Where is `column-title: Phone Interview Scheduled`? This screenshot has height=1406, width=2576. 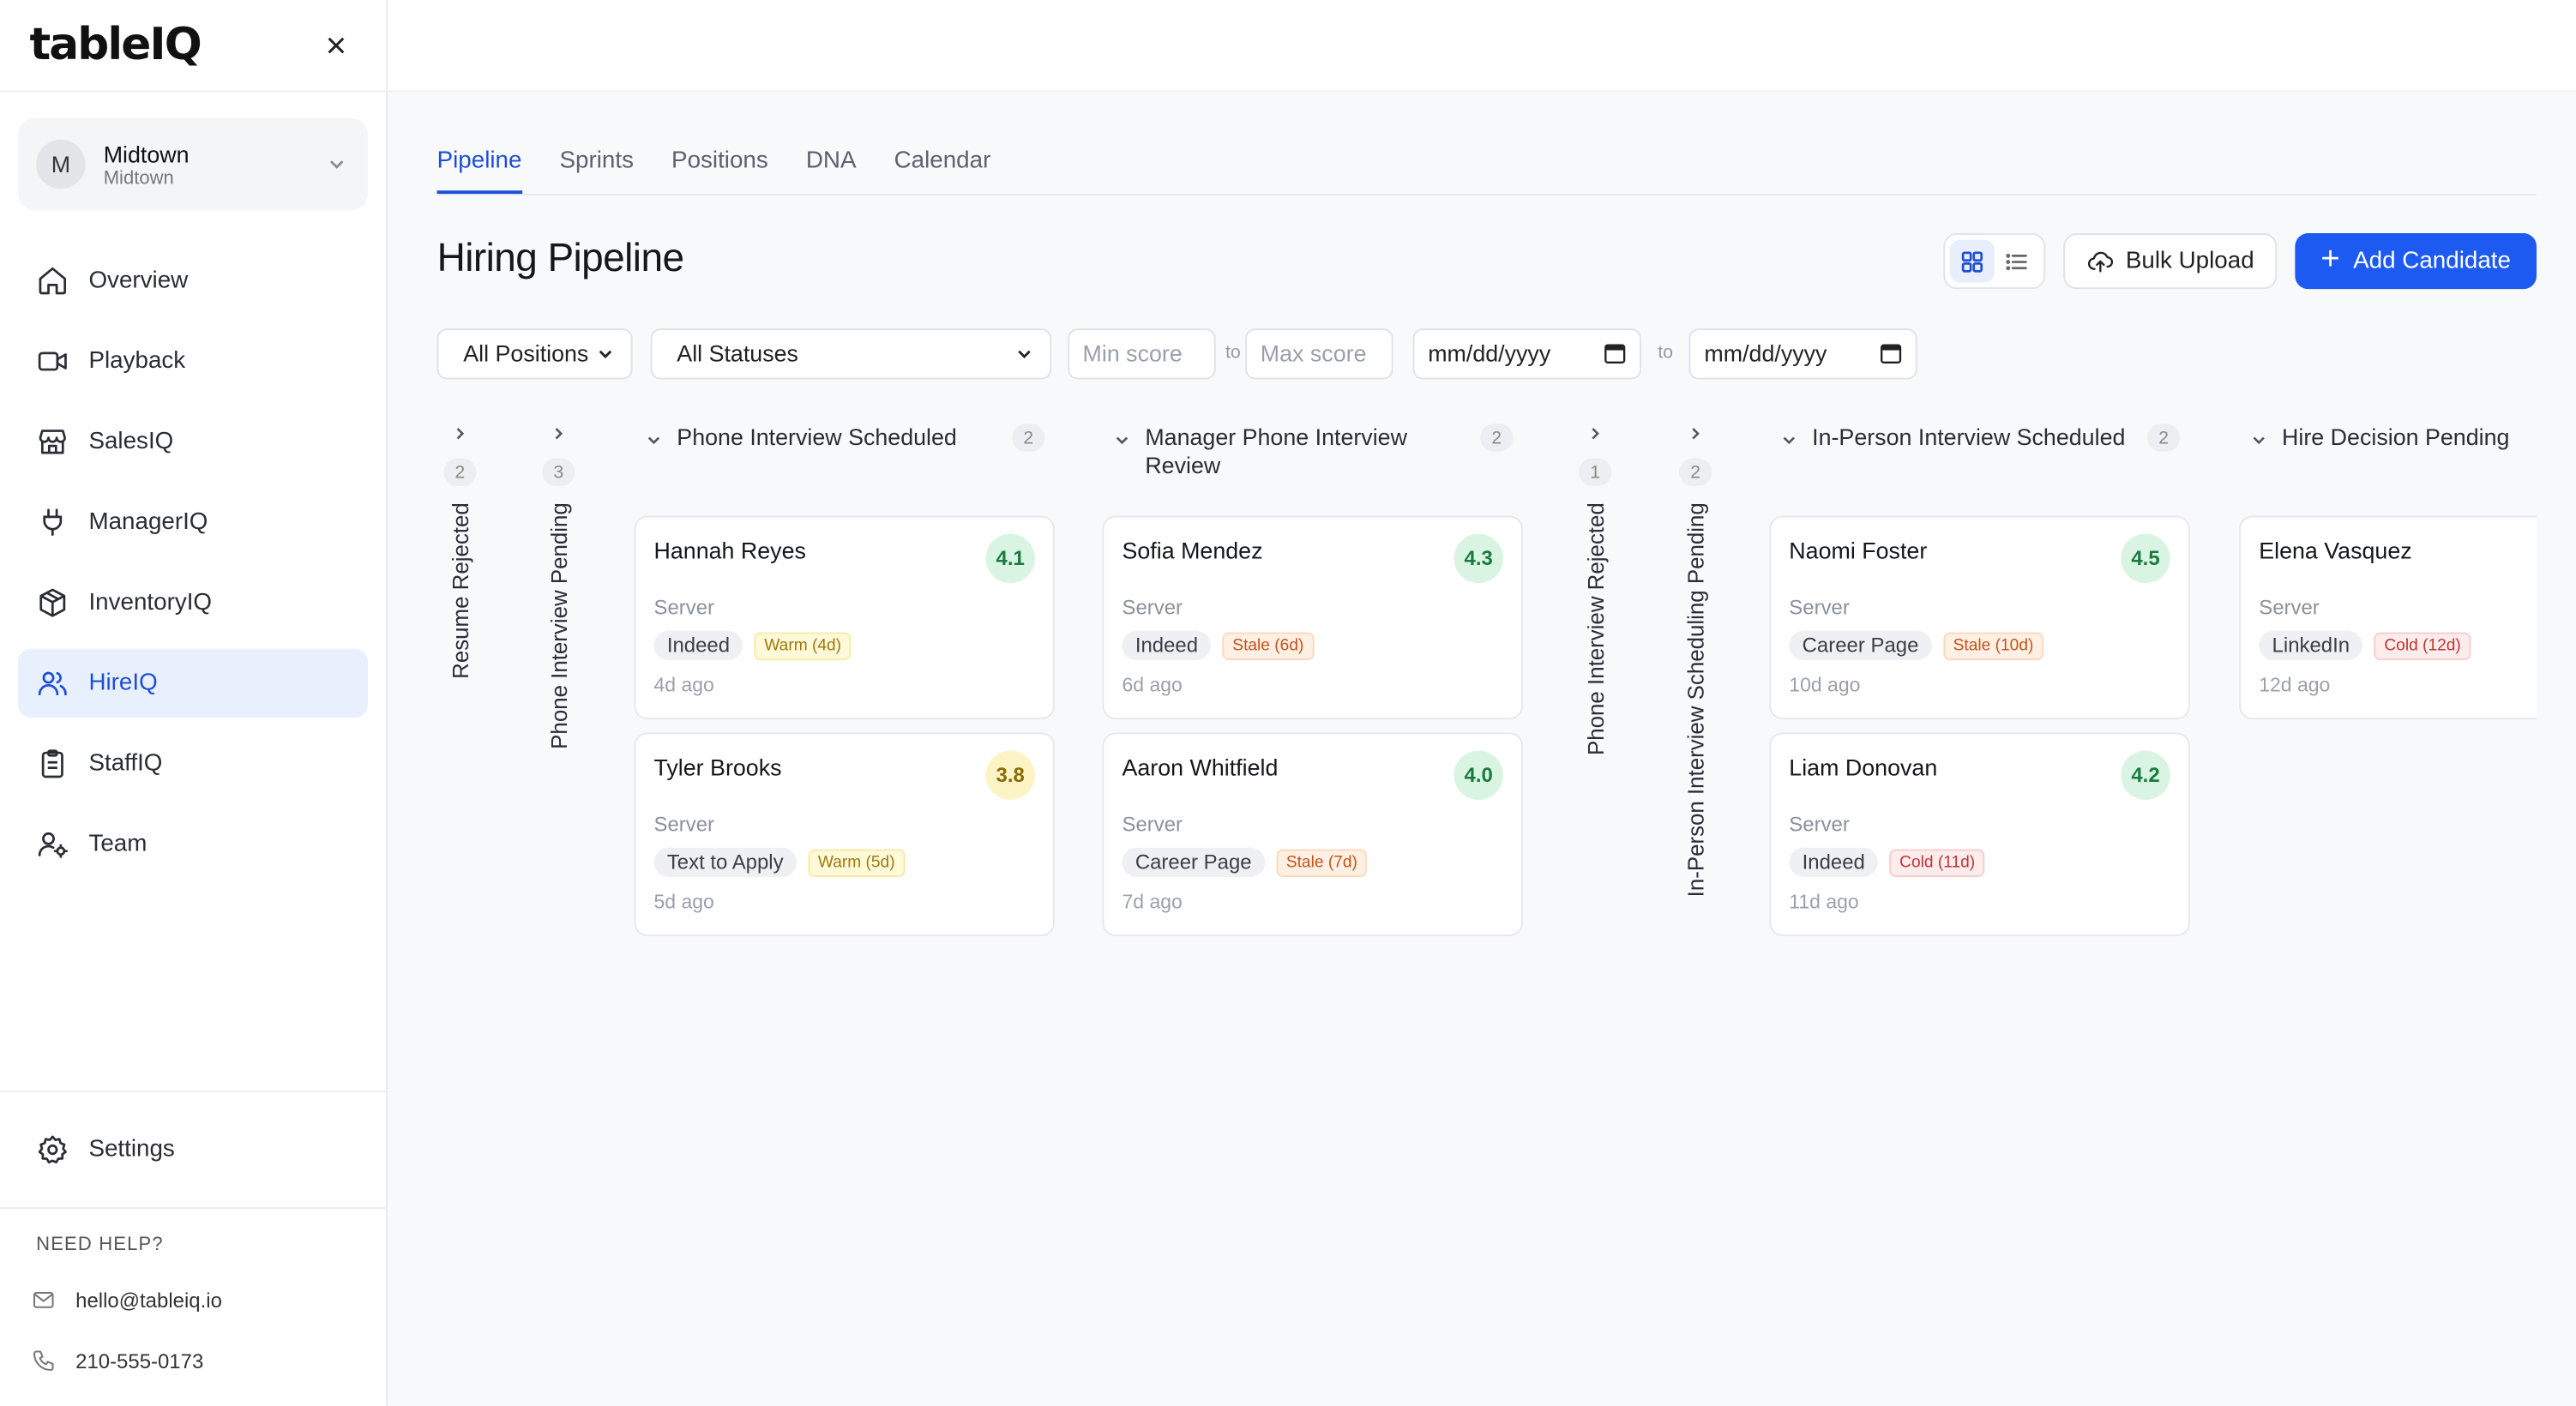
column-title: Phone Interview Scheduled is located at coordinates (817, 437).